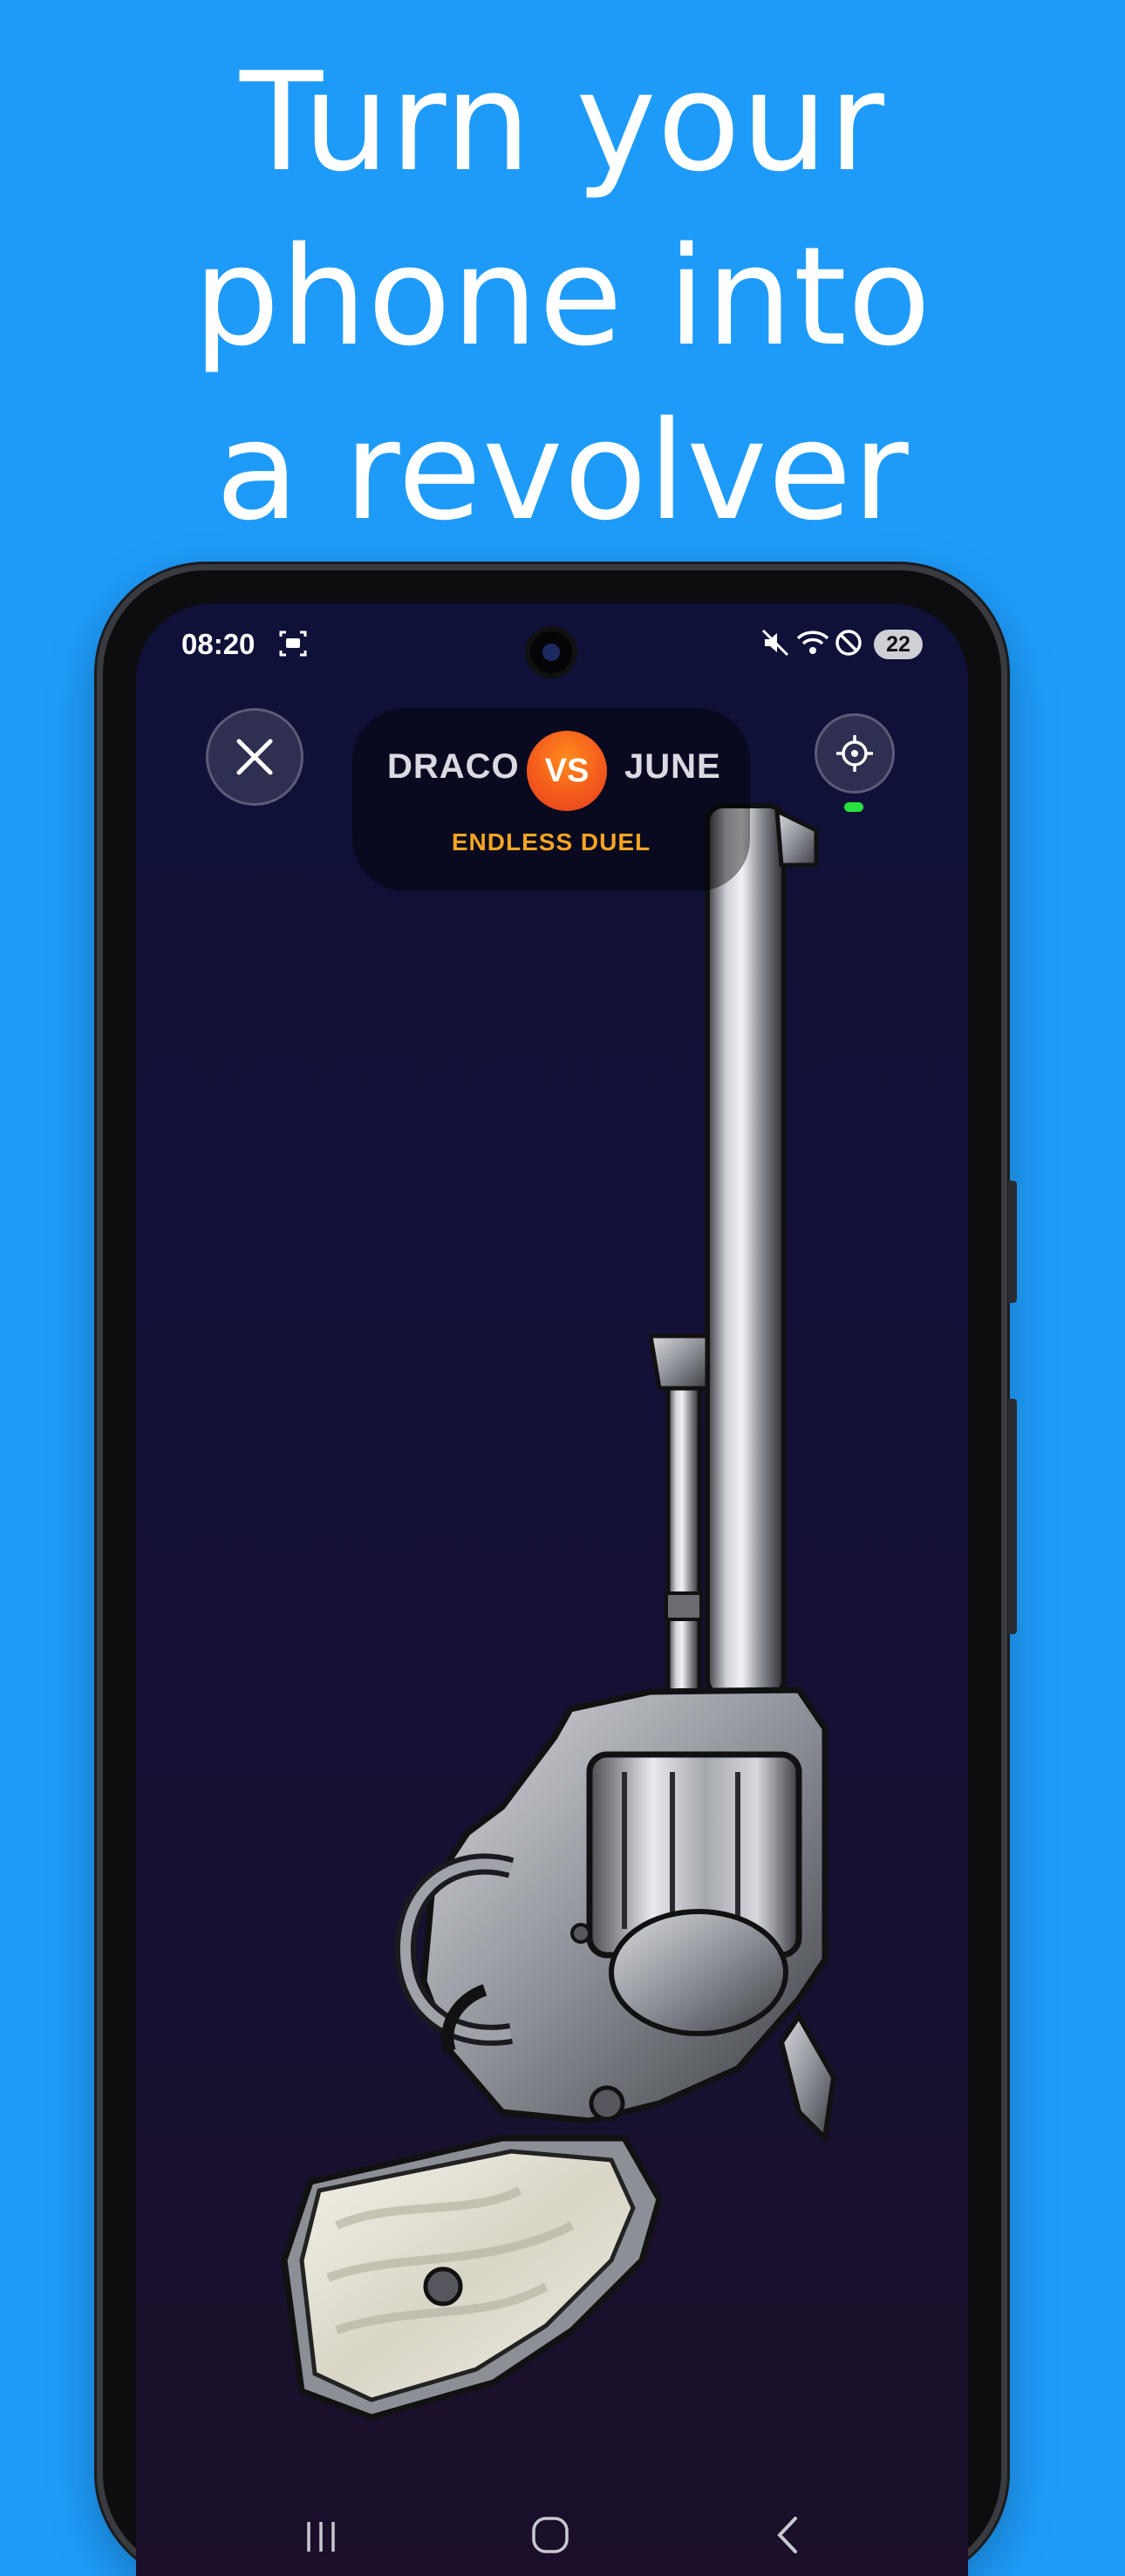 The image size is (1125, 2576). I want to click on crosshair-button, so click(855, 753).